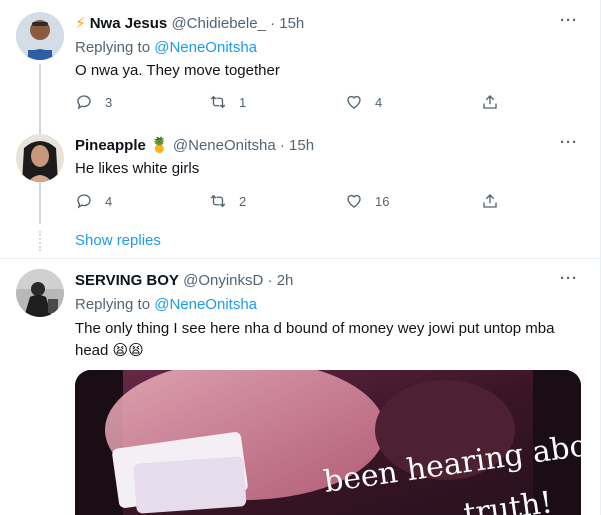 Image resolution: width=601 pixels, height=515 pixels. I want to click on lightning-badge: ⚡, so click(80, 23).